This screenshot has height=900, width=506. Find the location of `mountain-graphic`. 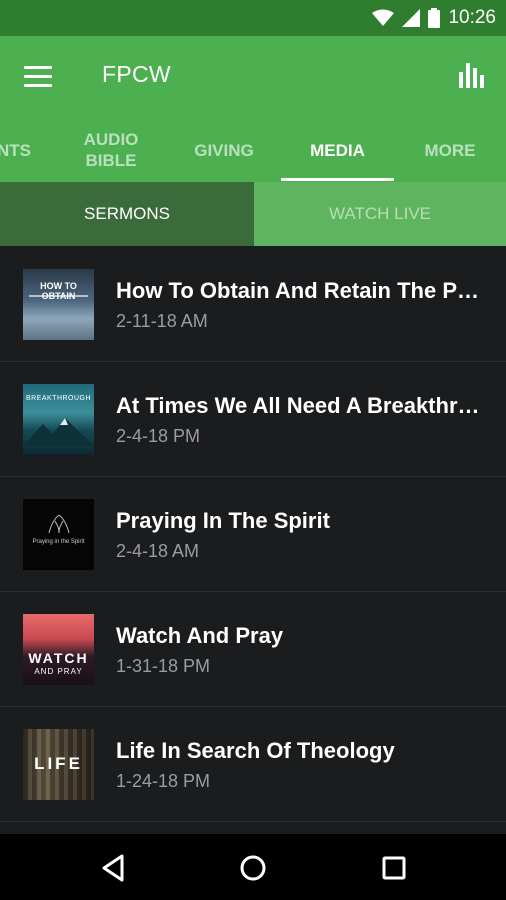

mountain-graphic is located at coordinates (58, 432).